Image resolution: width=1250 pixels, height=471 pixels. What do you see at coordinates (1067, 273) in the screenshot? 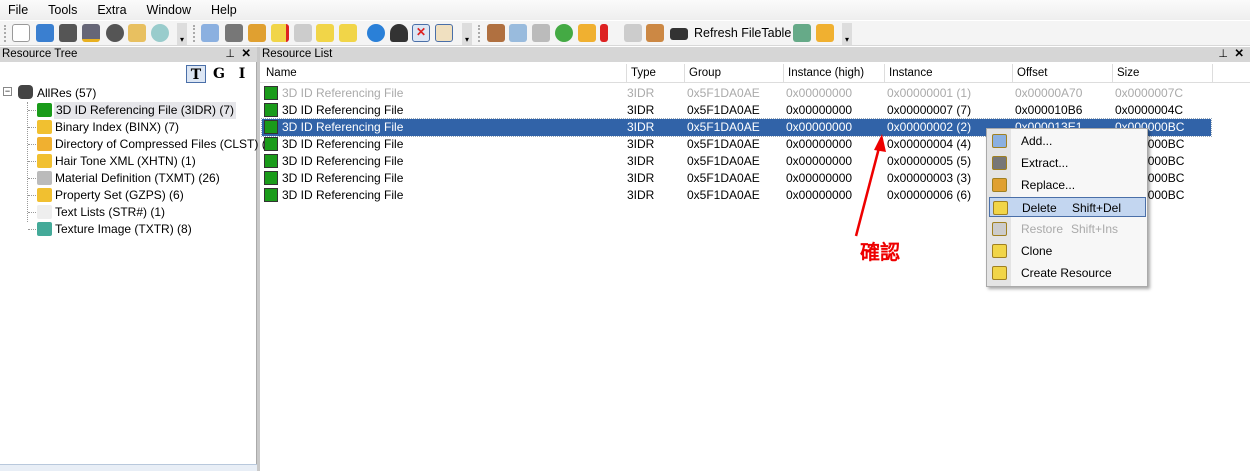
I see `menu-item-create-resource: Create Resource` at bounding box center [1067, 273].